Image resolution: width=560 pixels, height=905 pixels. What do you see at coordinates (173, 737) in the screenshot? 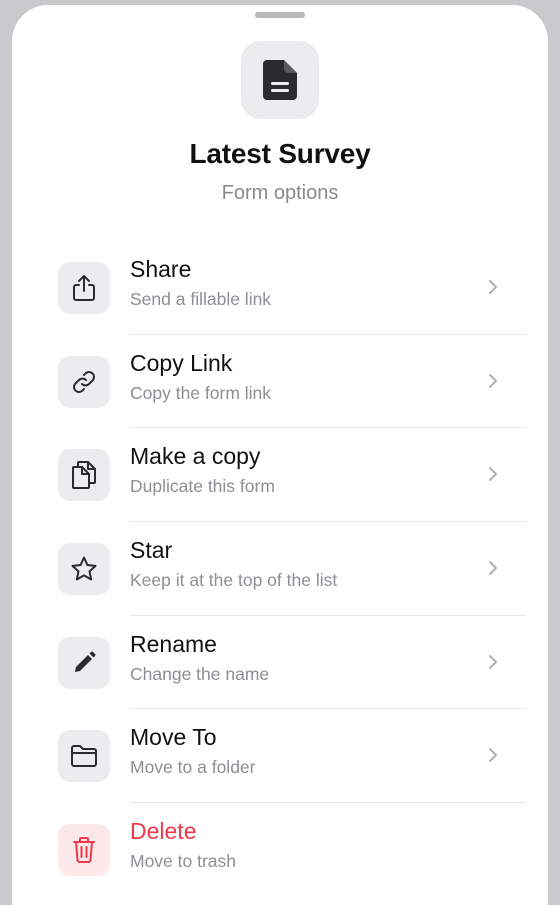
I see `menu-item-label: Move To` at bounding box center [173, 737].